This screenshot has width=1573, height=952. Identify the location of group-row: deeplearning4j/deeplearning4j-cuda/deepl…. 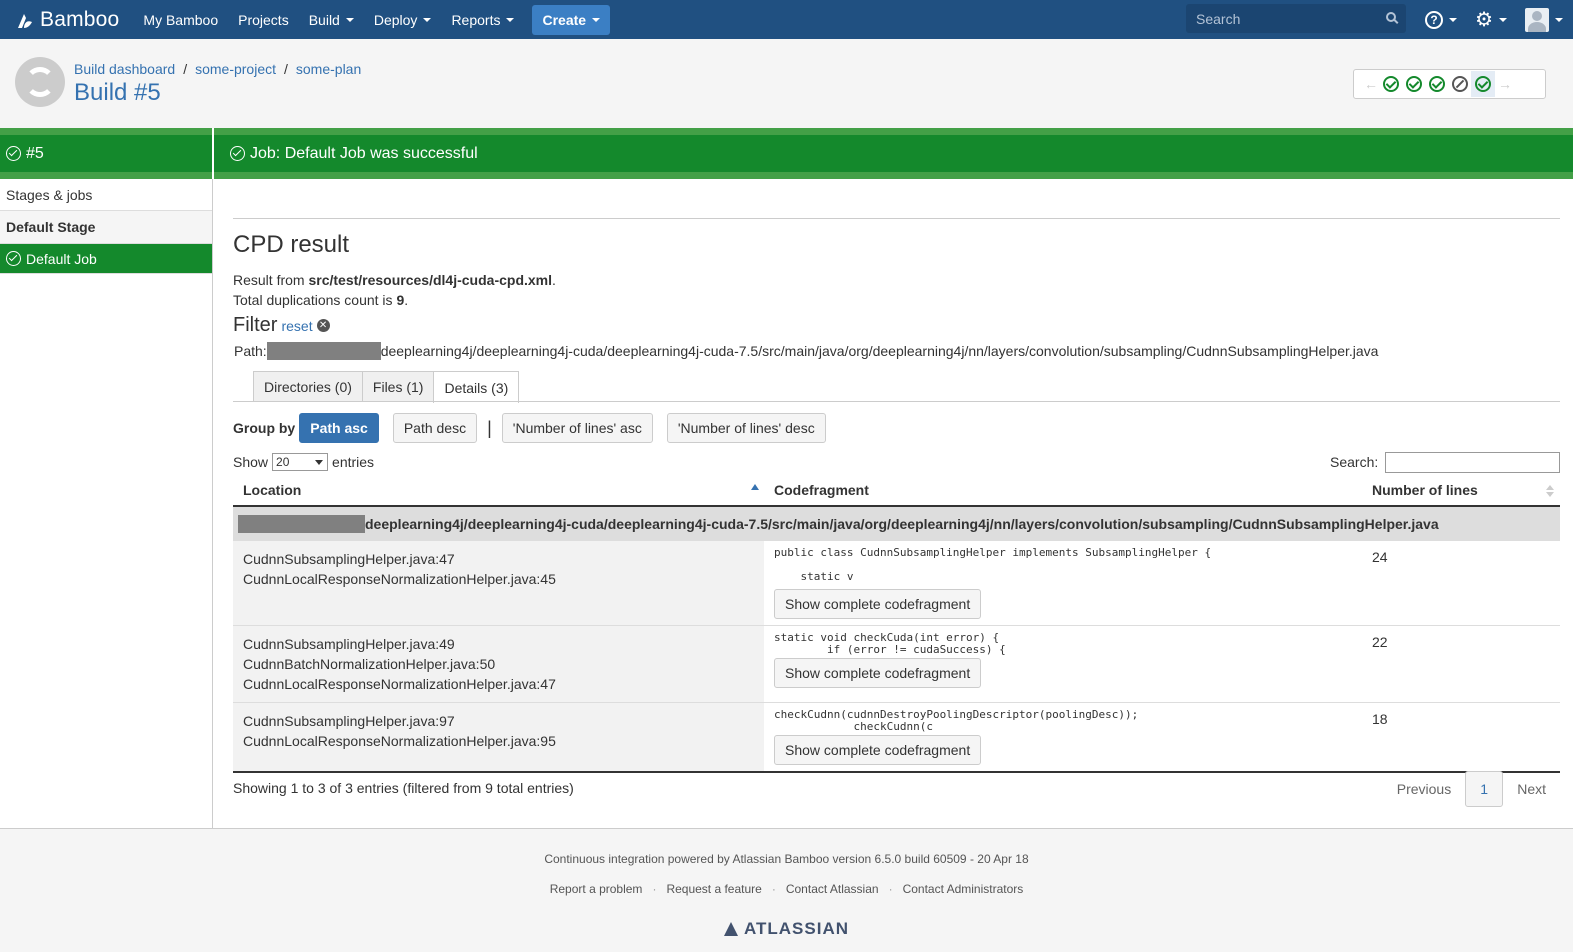
(896, 524).